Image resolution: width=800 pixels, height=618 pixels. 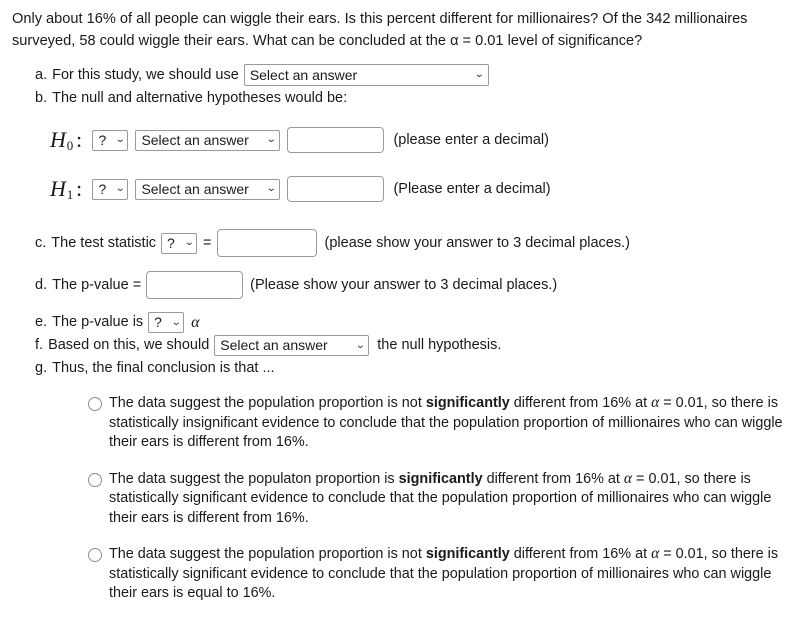 I want to click on alt-hypothesis-note: (Please enter a decimal), so click(x=472, y=189).